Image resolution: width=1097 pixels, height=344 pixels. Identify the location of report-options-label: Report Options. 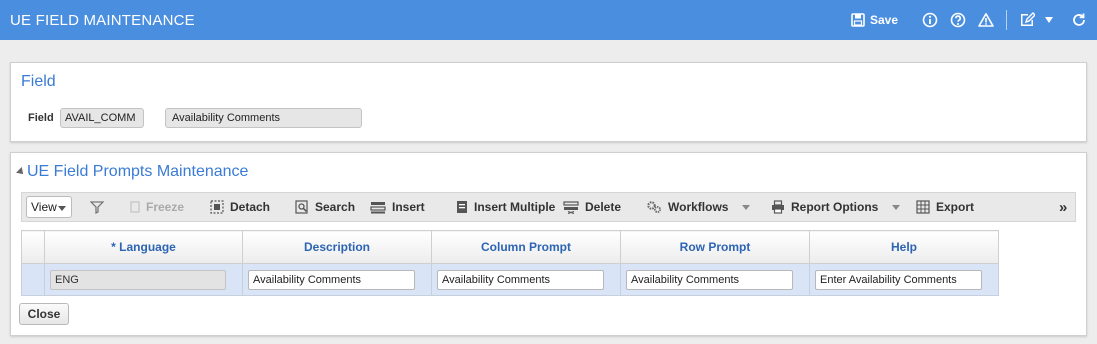
(835, 207).